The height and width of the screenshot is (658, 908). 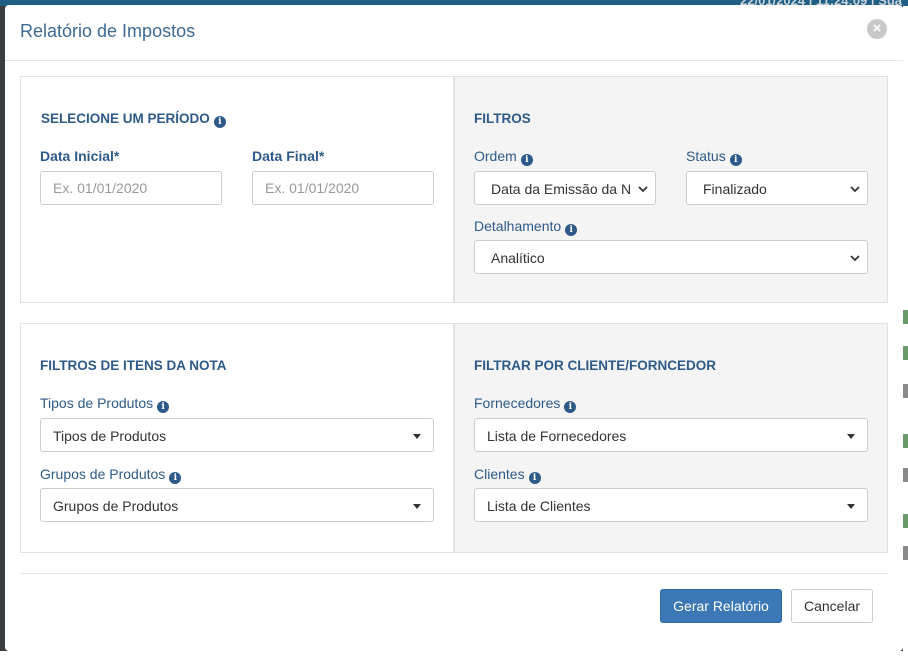 What do you see at coordinates (877, 29) in the screenshot?
I see `close-icon: ×` at bounding box center [877, 29].